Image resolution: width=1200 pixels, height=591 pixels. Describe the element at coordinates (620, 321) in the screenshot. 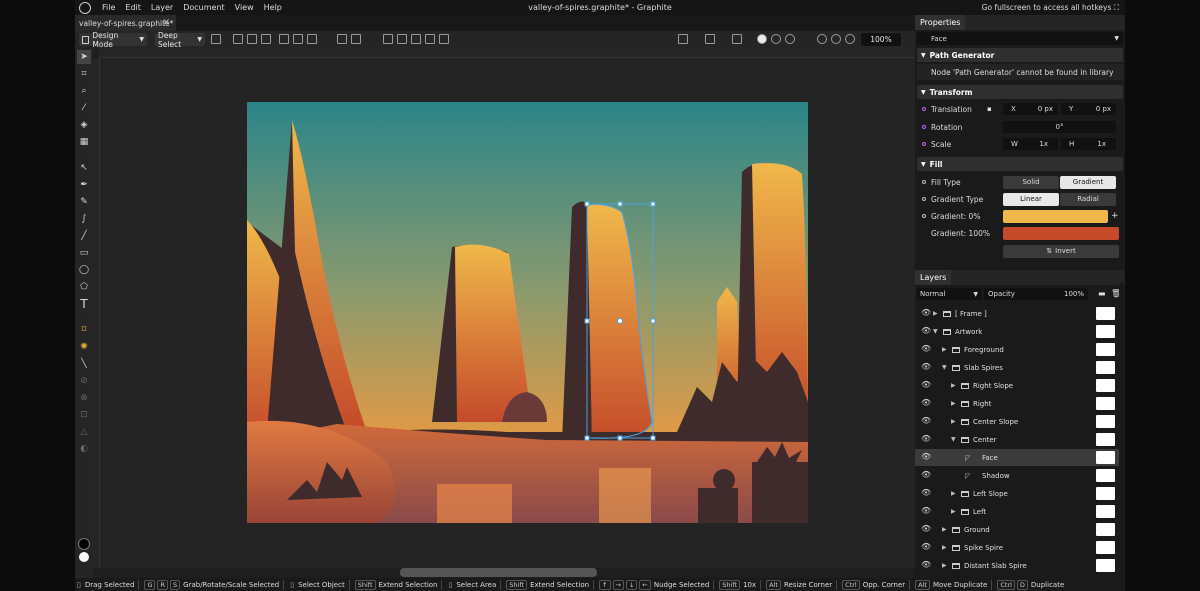

I see `pivot-handle` at that location.